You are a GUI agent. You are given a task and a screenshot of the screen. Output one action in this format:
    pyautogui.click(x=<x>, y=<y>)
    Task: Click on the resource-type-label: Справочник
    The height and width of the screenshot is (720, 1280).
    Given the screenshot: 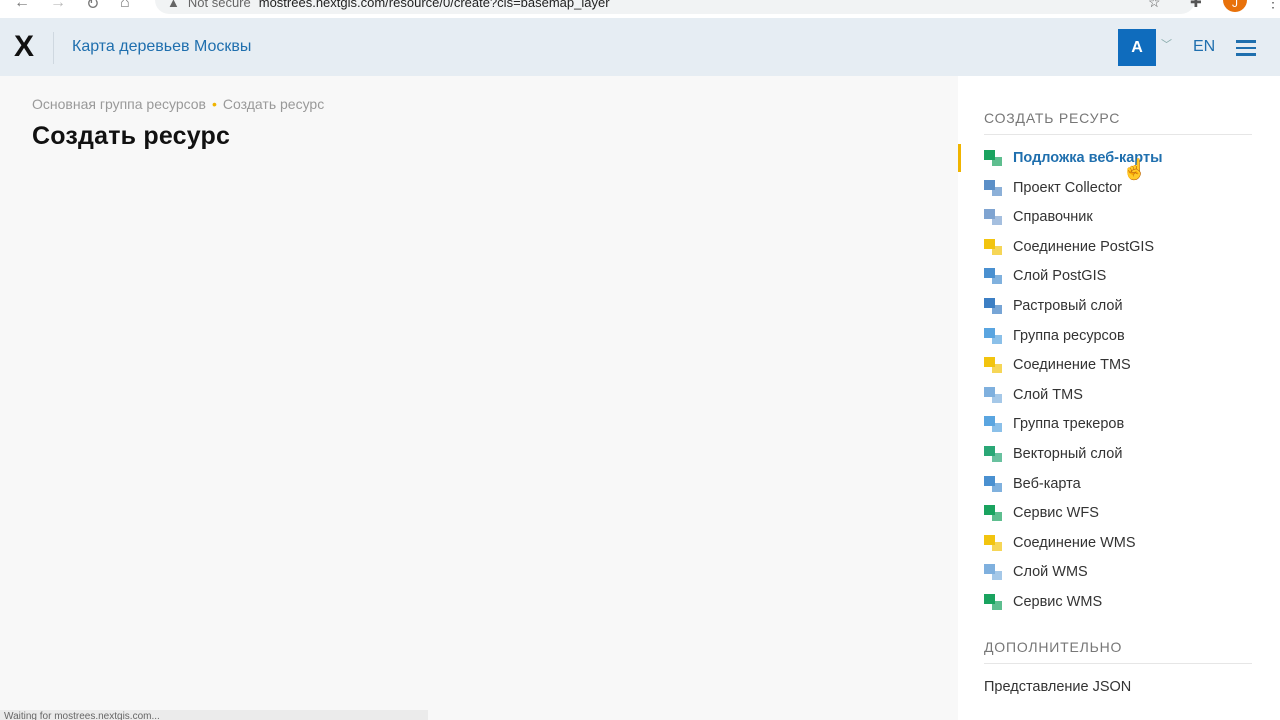 What is the action you would take?
    pyautogui.click(x=1053, y=217)
    